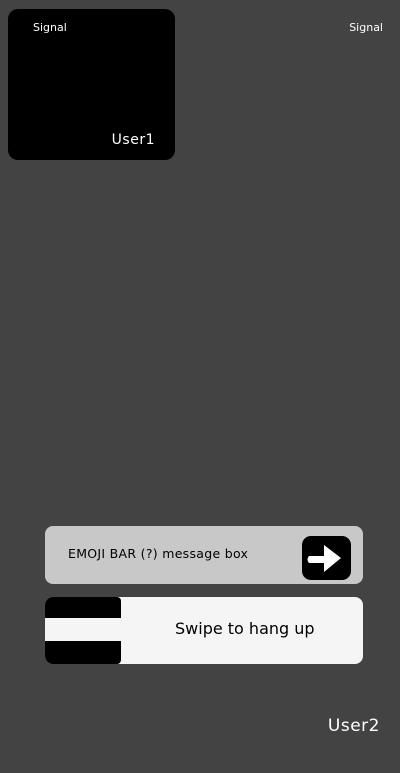 This screenshot has height=773, width=400. Describe the element at coordinates (91, 84) in the screenshot. I see `self-video-view: Signal User1` at that location.